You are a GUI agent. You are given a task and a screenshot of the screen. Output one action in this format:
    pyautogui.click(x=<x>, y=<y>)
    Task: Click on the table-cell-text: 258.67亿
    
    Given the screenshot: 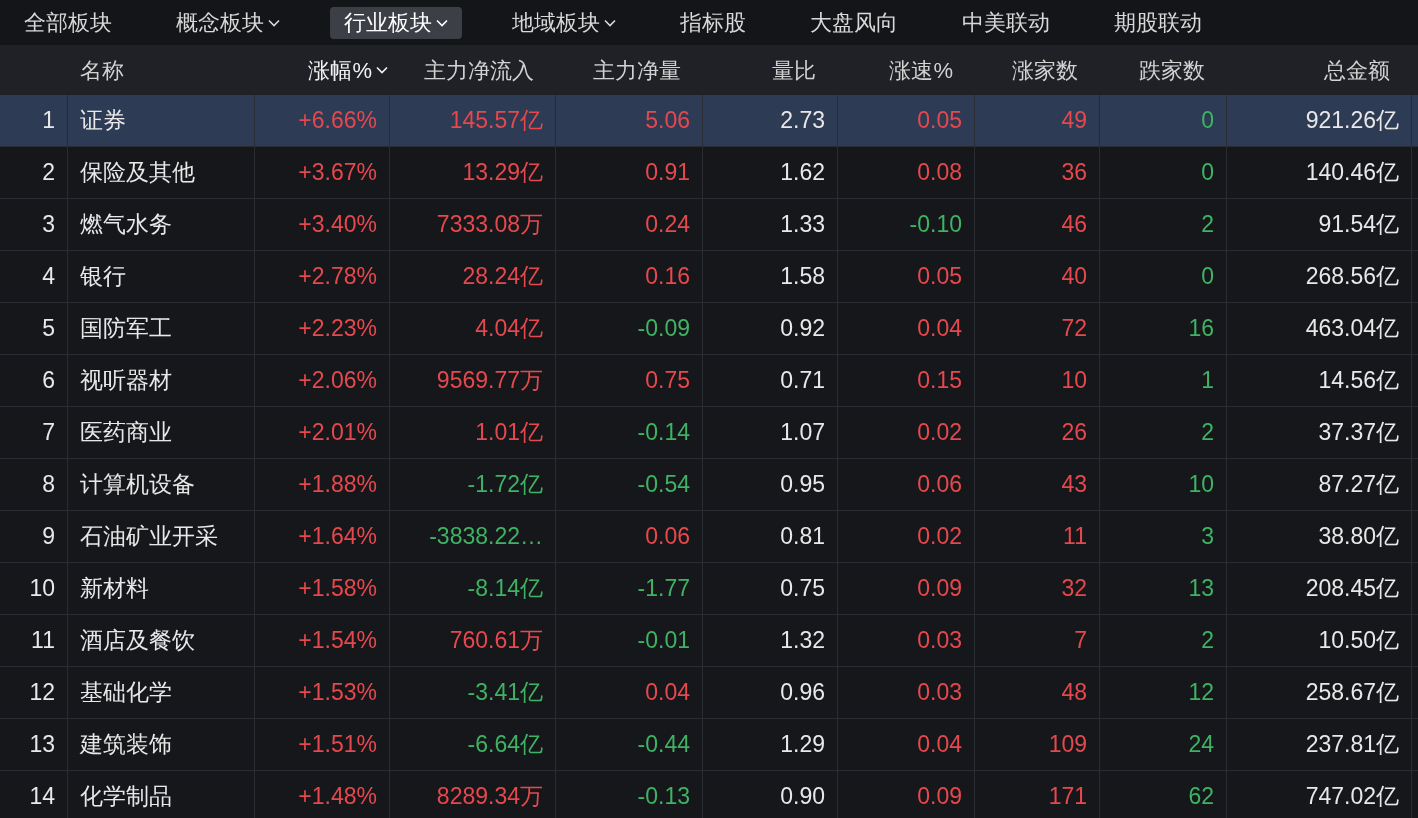 What is the action you would take?
    pyautogui.click(x=1352, y=693)
    